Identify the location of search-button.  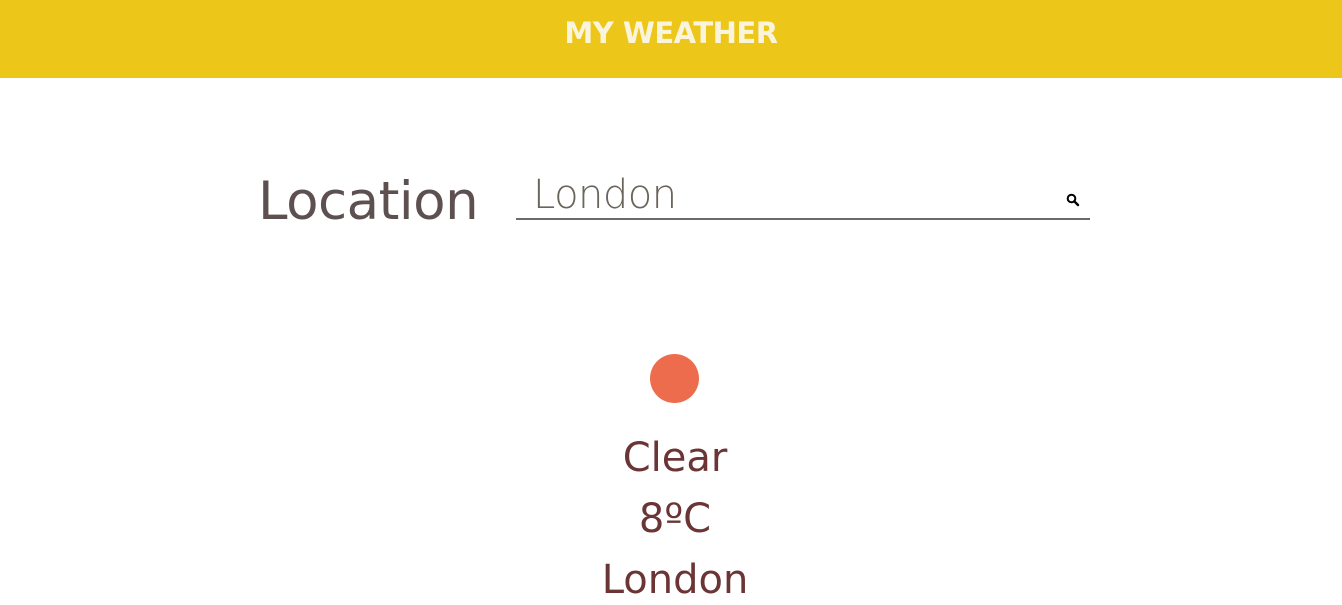
(1073, 199).